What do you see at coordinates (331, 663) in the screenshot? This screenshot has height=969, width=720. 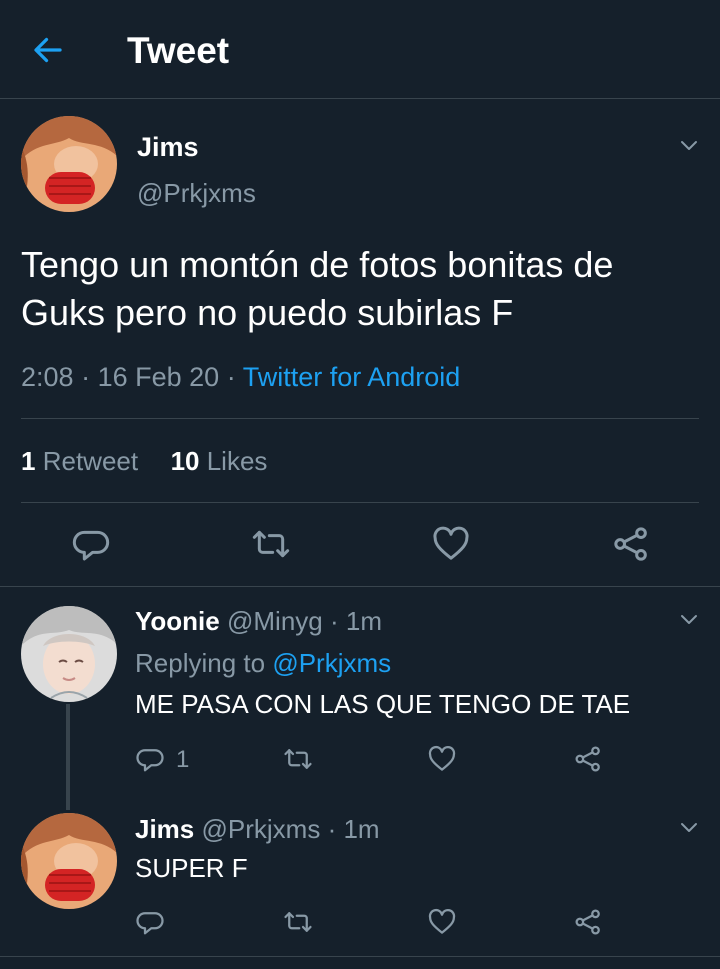 I see `replying-to-handle: @Prkjxms` at bounding box center [331, 663].